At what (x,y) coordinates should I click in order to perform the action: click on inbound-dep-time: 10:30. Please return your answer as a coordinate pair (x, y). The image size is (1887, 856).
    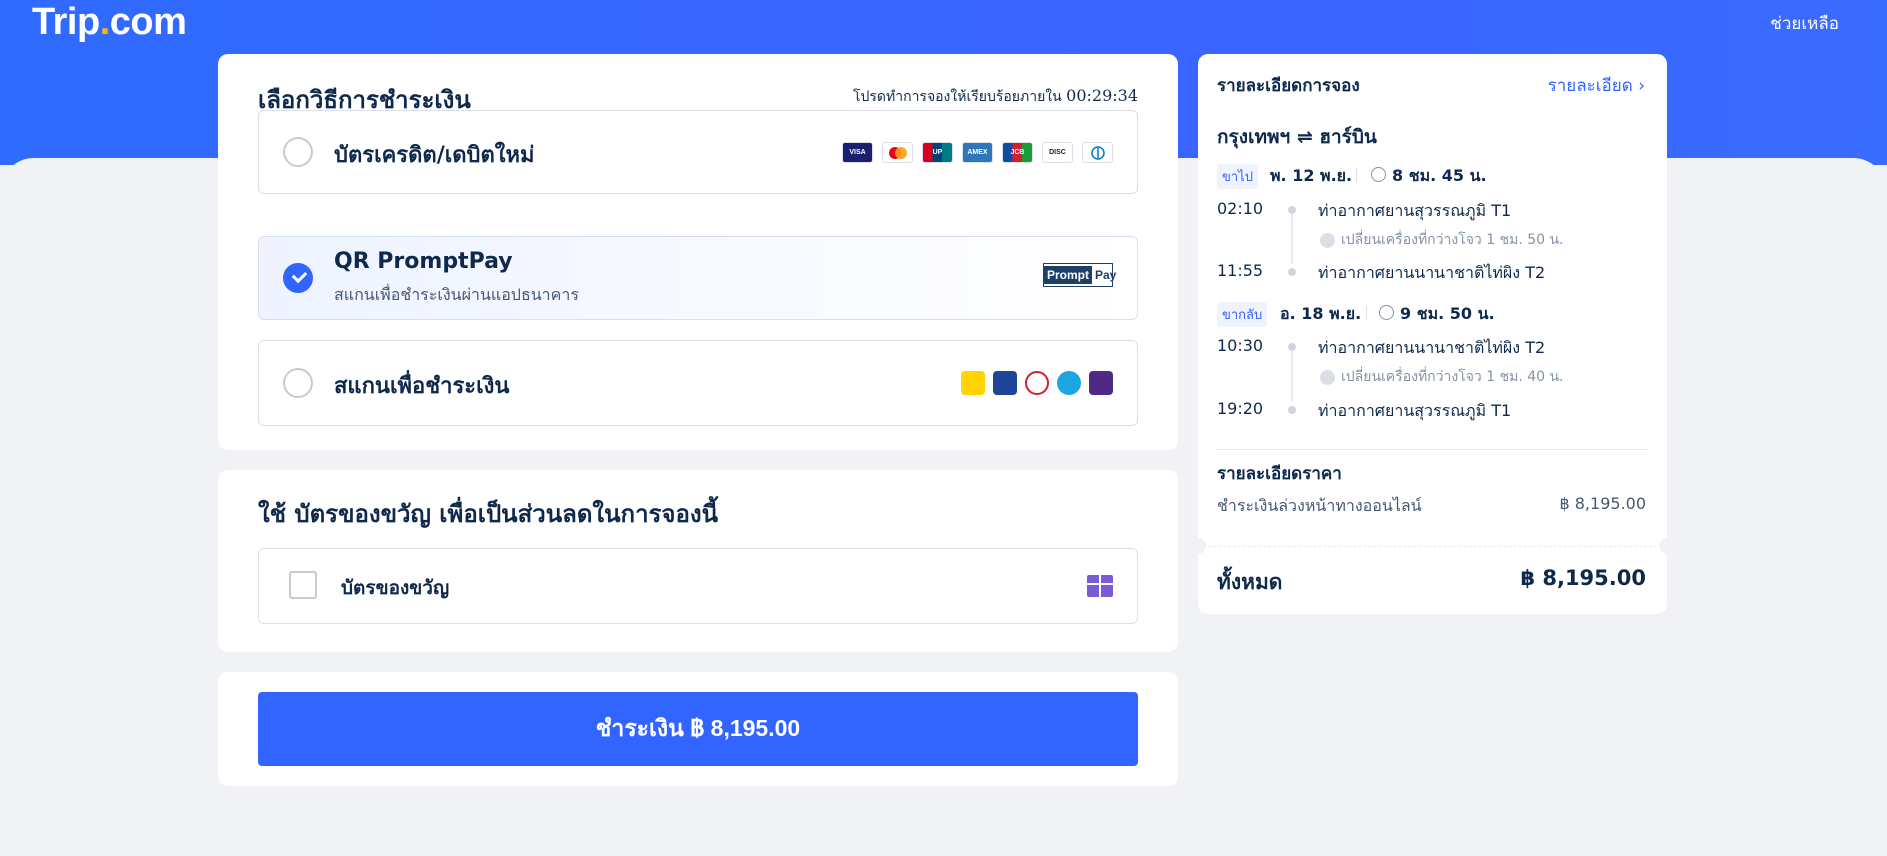
    Looking at the image, I should click on (1240, 345).